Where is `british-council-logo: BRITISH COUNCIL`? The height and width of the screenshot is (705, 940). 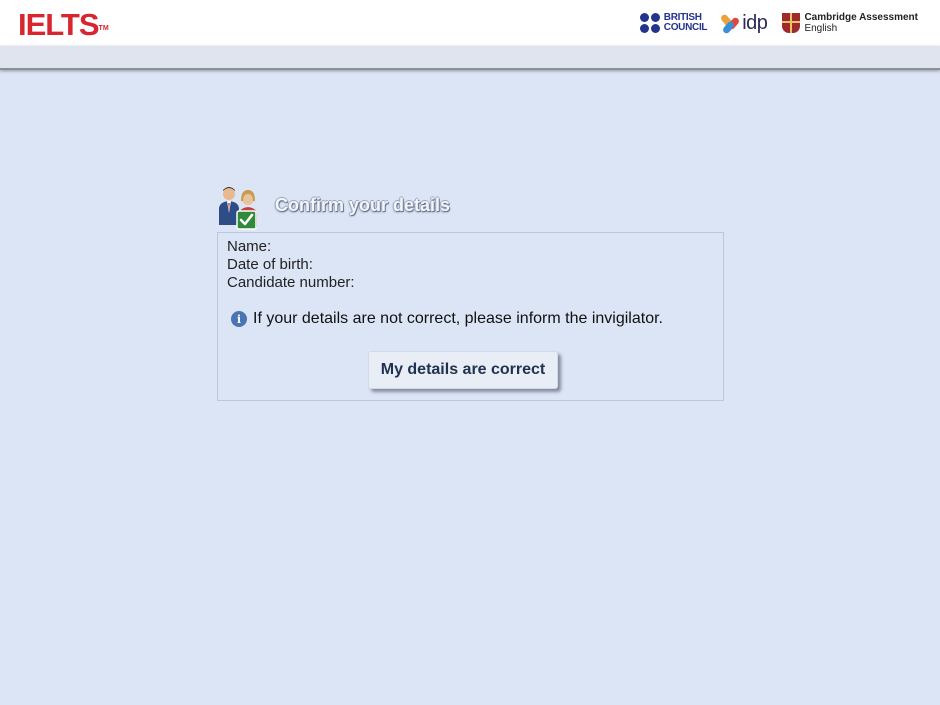 british-council-logo: BRITISH COUNCIL is located at coordinates (673, 23).